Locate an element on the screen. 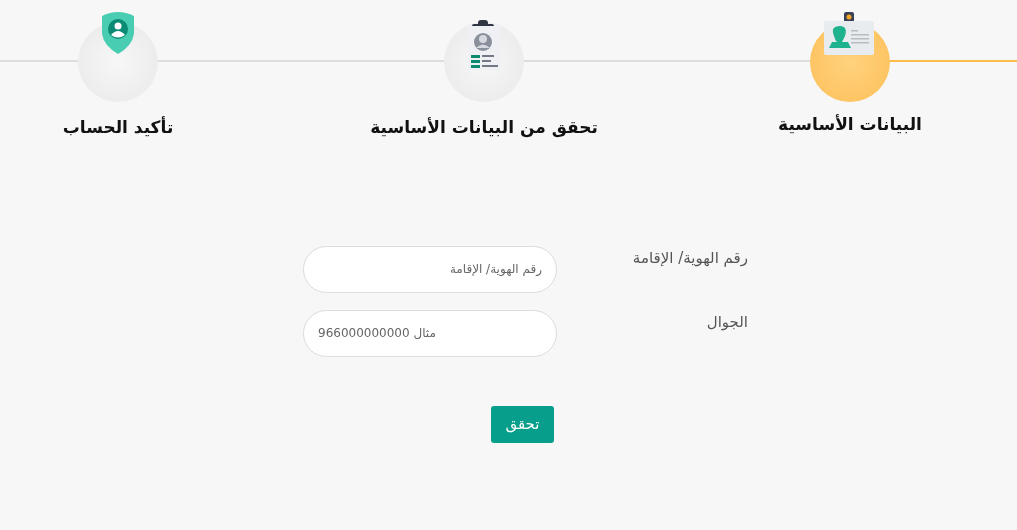  step-label: البيانات الأساسية is located at coordinates (850, 124).